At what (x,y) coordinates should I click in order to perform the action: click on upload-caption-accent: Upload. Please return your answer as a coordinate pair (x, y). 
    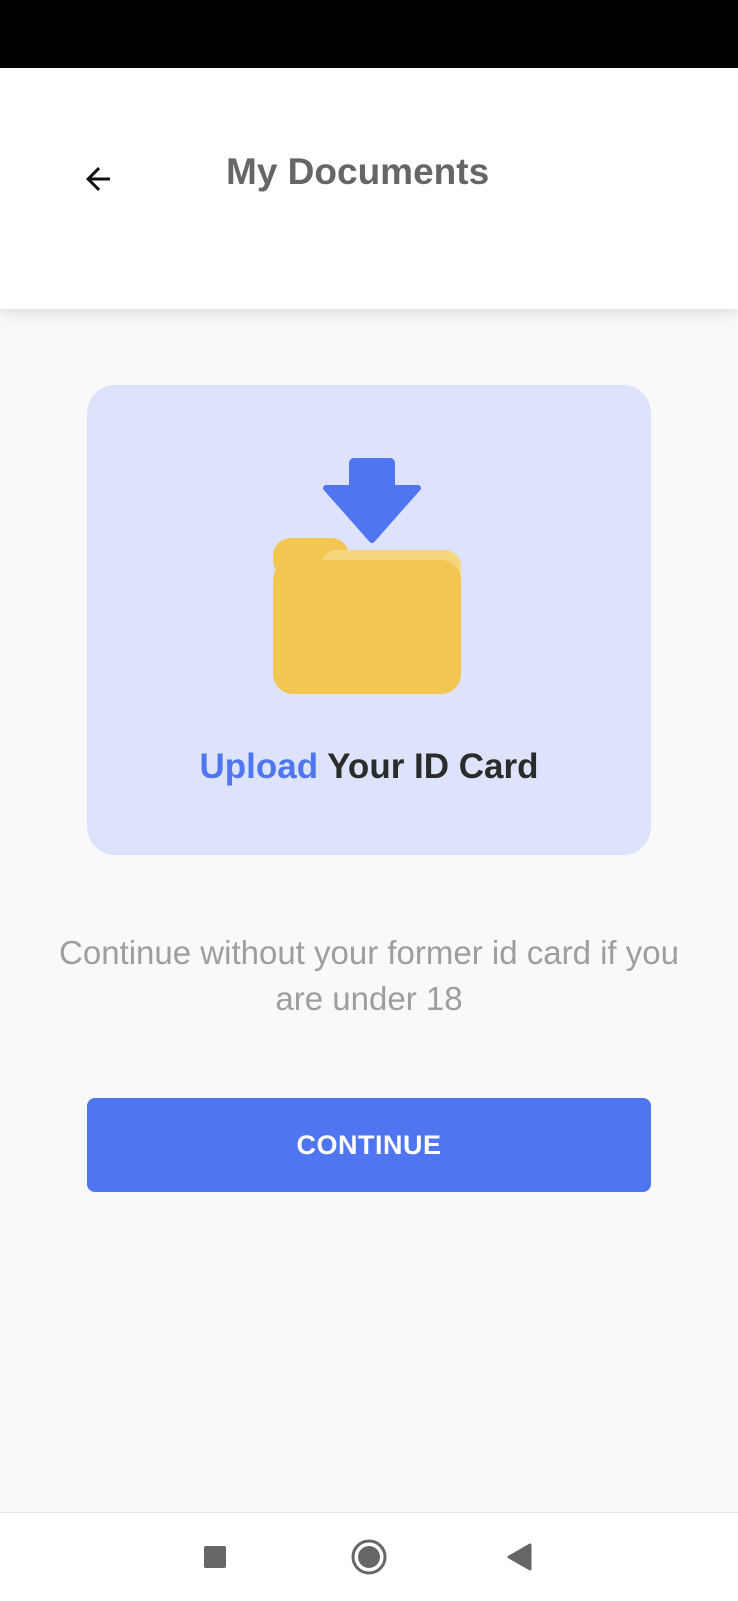
    Looking at the image, I should click on (259, 766).